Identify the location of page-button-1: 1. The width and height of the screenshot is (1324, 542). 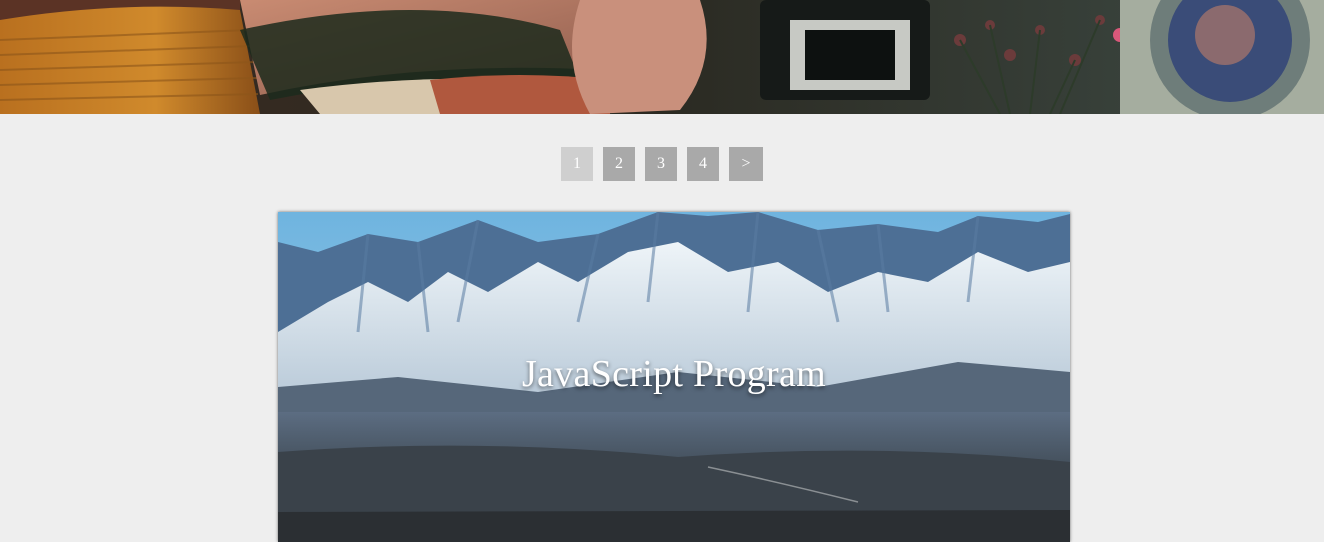
(577, 164).